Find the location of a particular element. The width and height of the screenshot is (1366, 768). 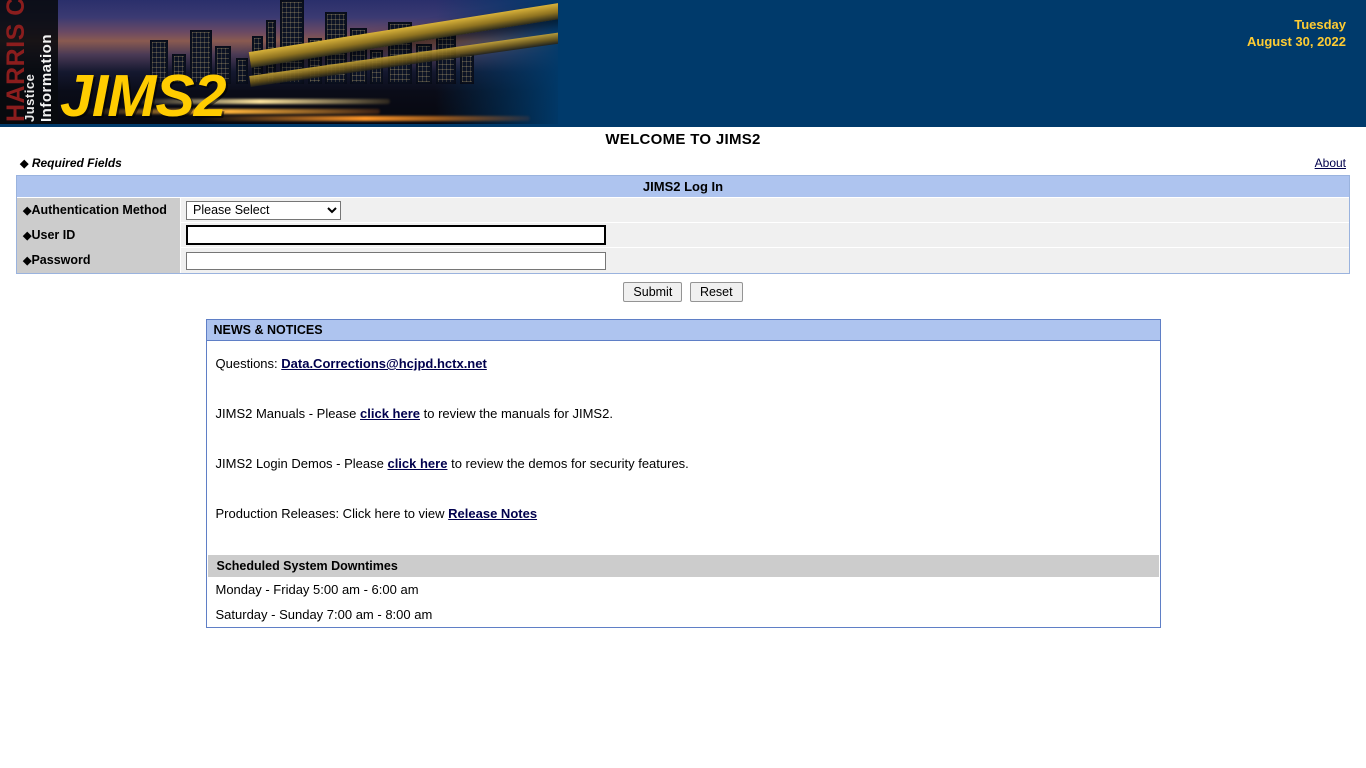

reset-button: Reset is located at coordinates (716, 292).